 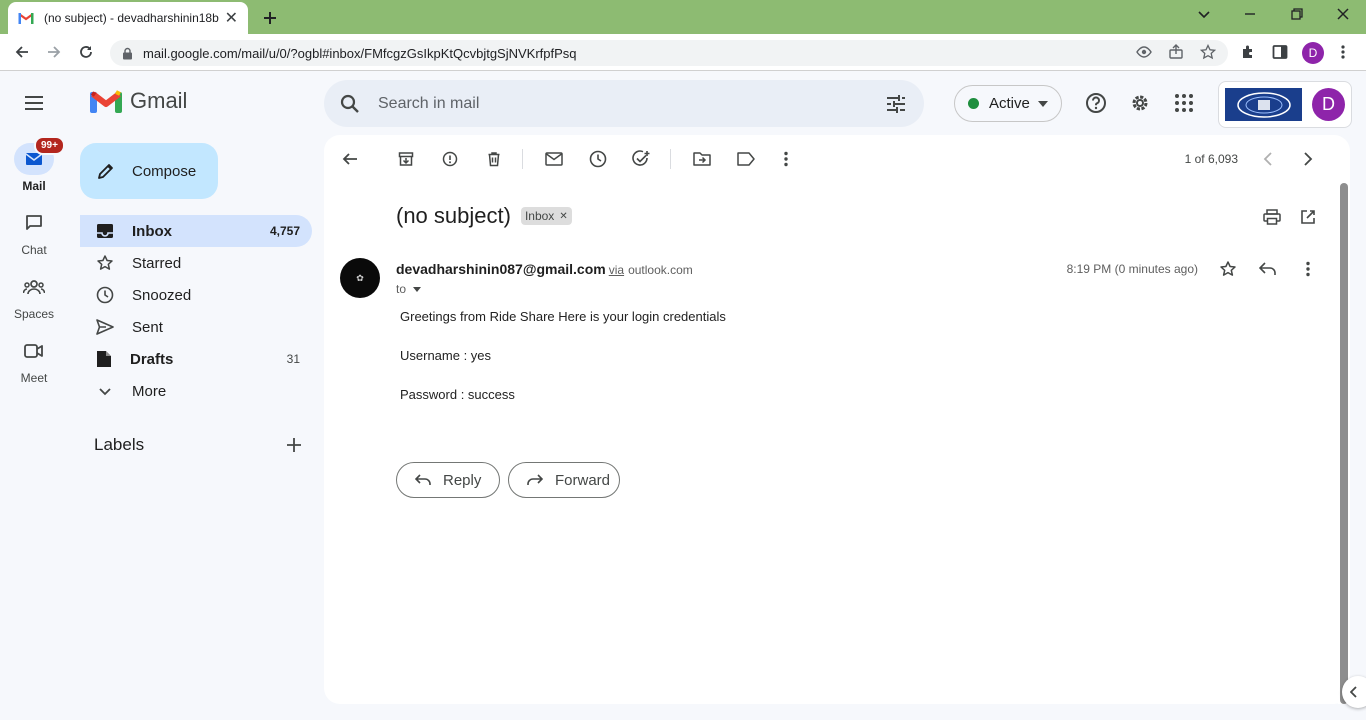 I want to click on search-bar: Search in mail, so click(x=624, y=103).